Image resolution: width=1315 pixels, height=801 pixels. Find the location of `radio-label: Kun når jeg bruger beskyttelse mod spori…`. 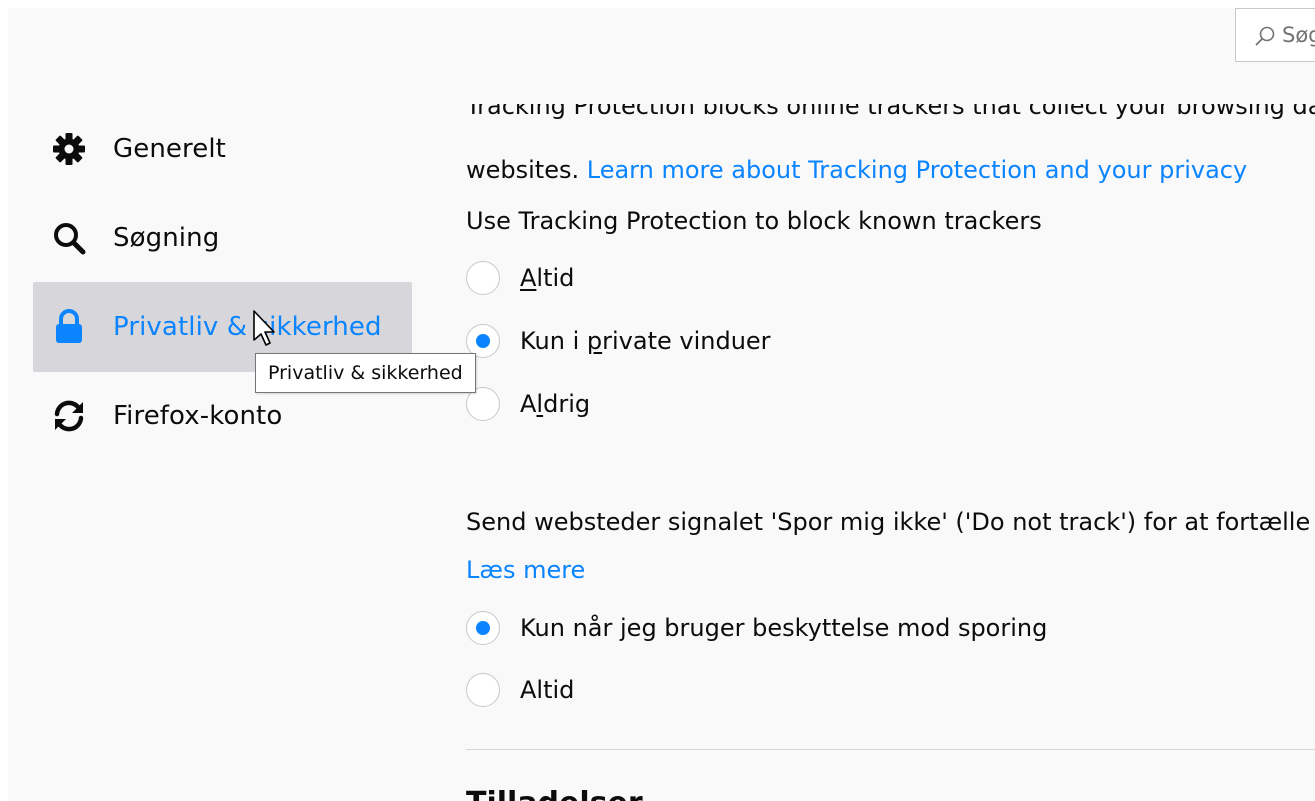

radio-label: Kun når jeg bruger beskyttelse mod spori… is located at coordinates (784, 628).